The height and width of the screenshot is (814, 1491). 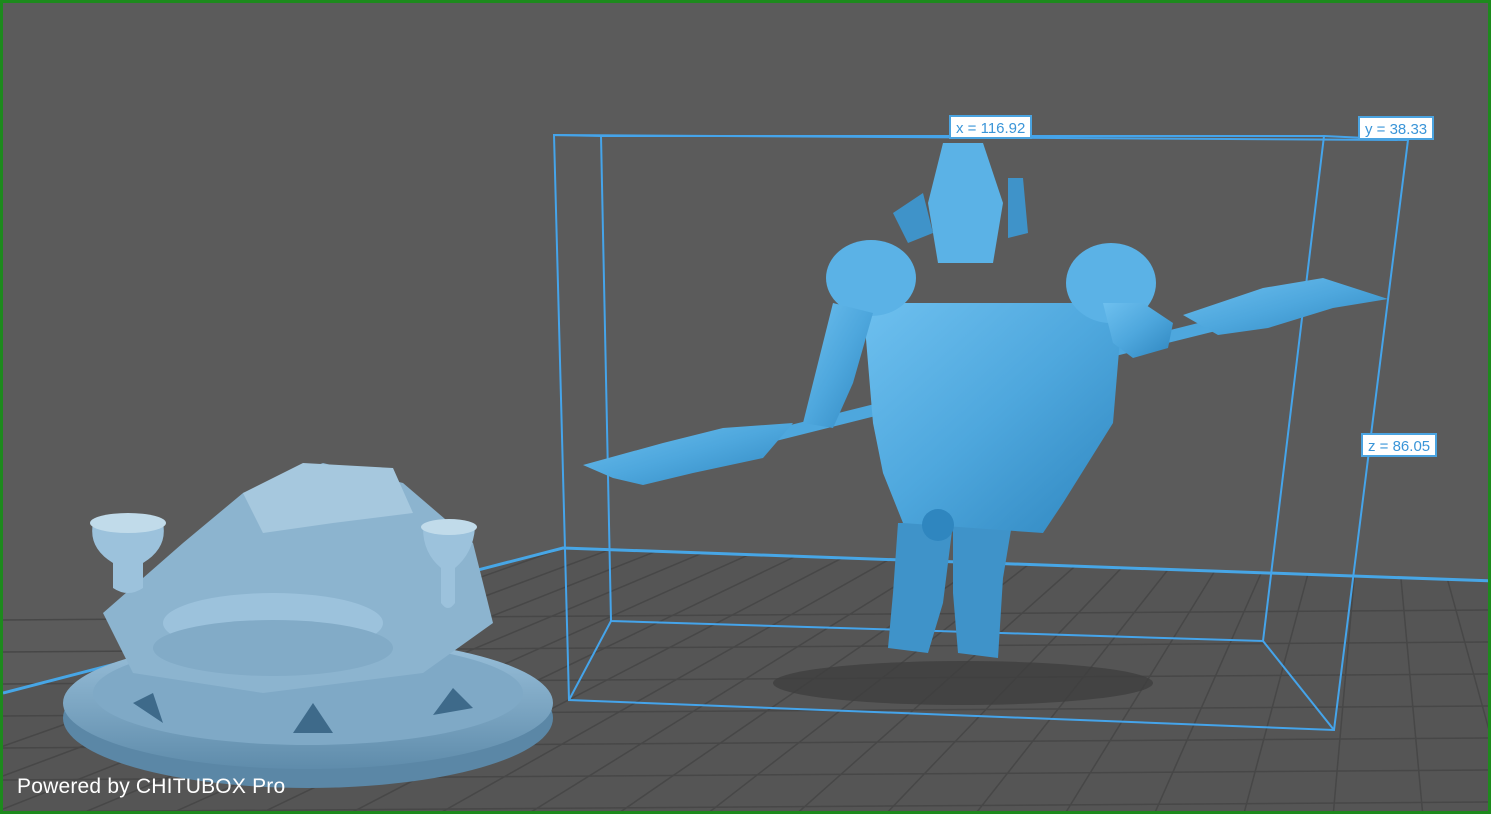 I want to click on dimension-z-label: z = 86.05, so click(x=1399, y=445).